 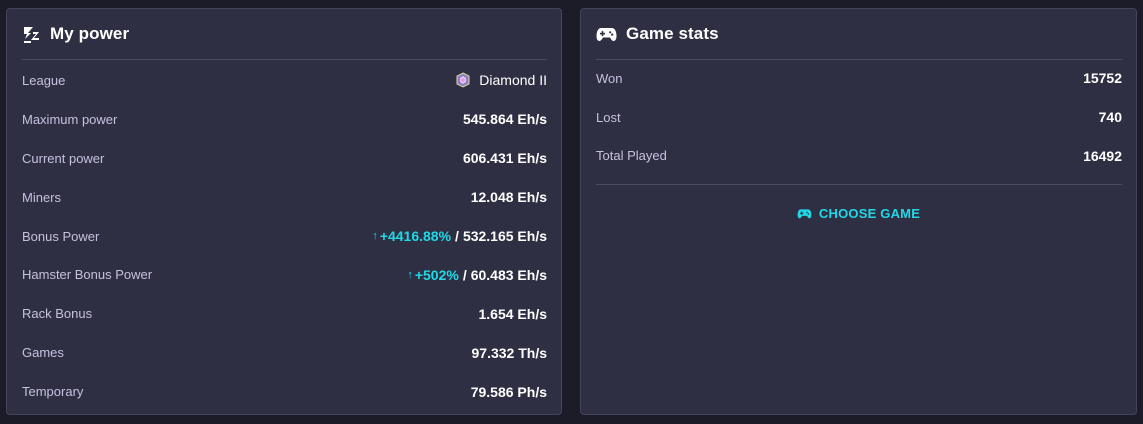 I want to click on game-stats-title: Game stats, so click(x=672, y=33).